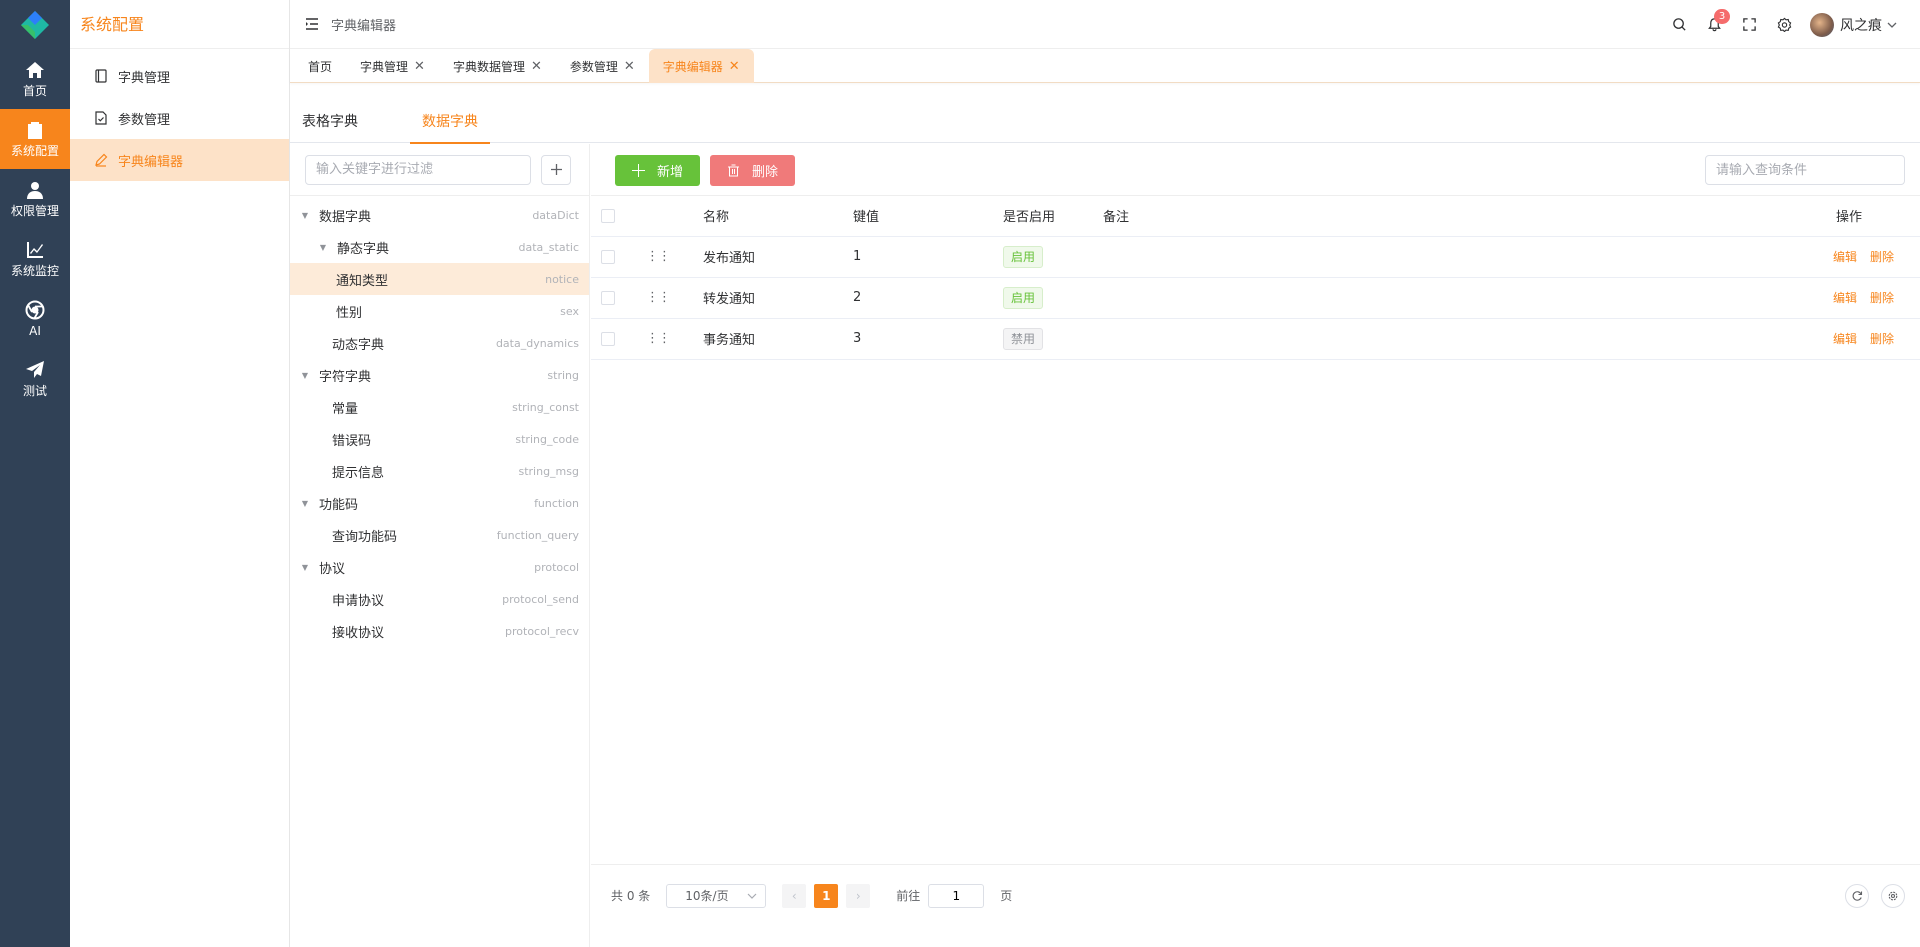 The image size is (1920, 947). I want to click on table-row: ⋮⋮ 发布通知 1 启用 编辑 删除, so click(1255, 257).